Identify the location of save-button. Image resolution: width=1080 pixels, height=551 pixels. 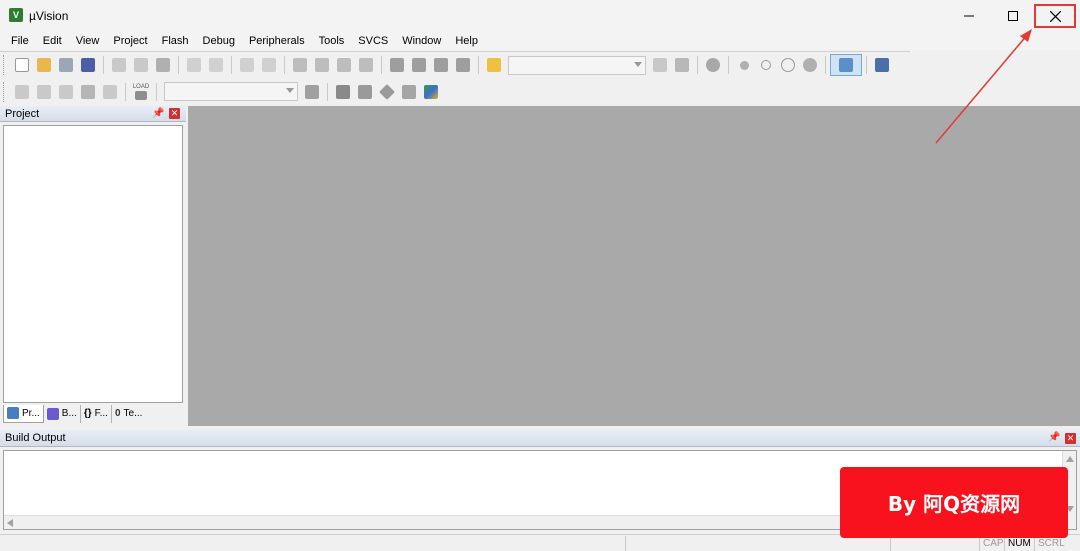
(66, 65).